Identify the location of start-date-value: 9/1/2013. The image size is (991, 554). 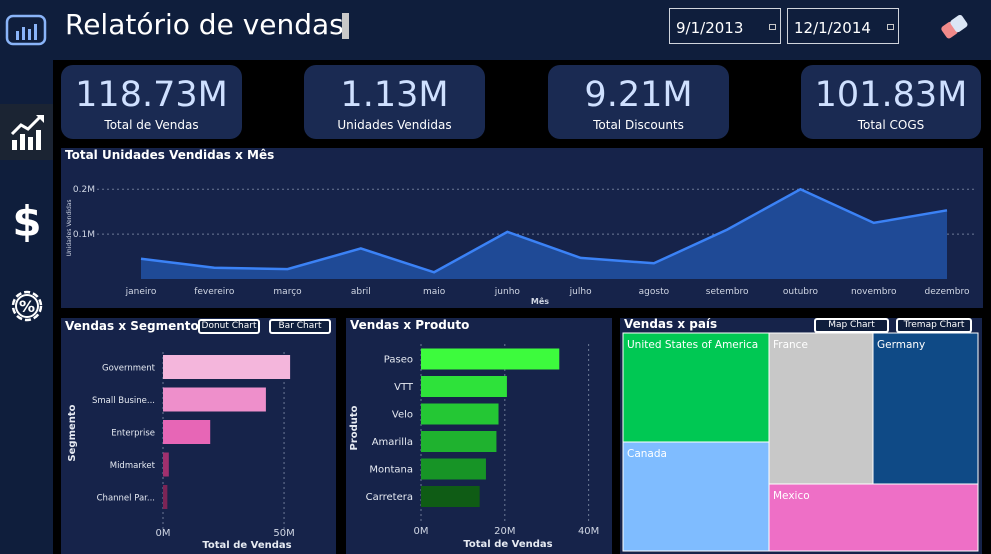
(710, 28).